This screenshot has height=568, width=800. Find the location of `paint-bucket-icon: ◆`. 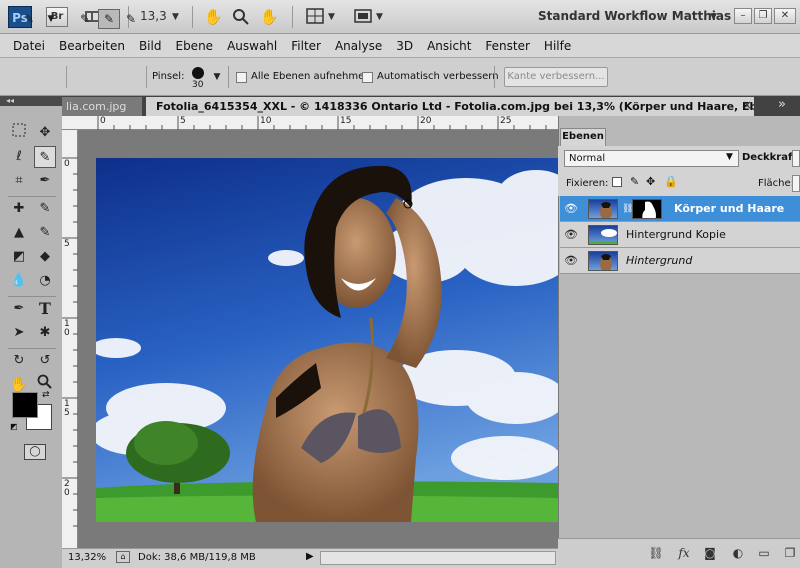

paint-bucket-icon: ◆ is located at coordinates (45, 257).